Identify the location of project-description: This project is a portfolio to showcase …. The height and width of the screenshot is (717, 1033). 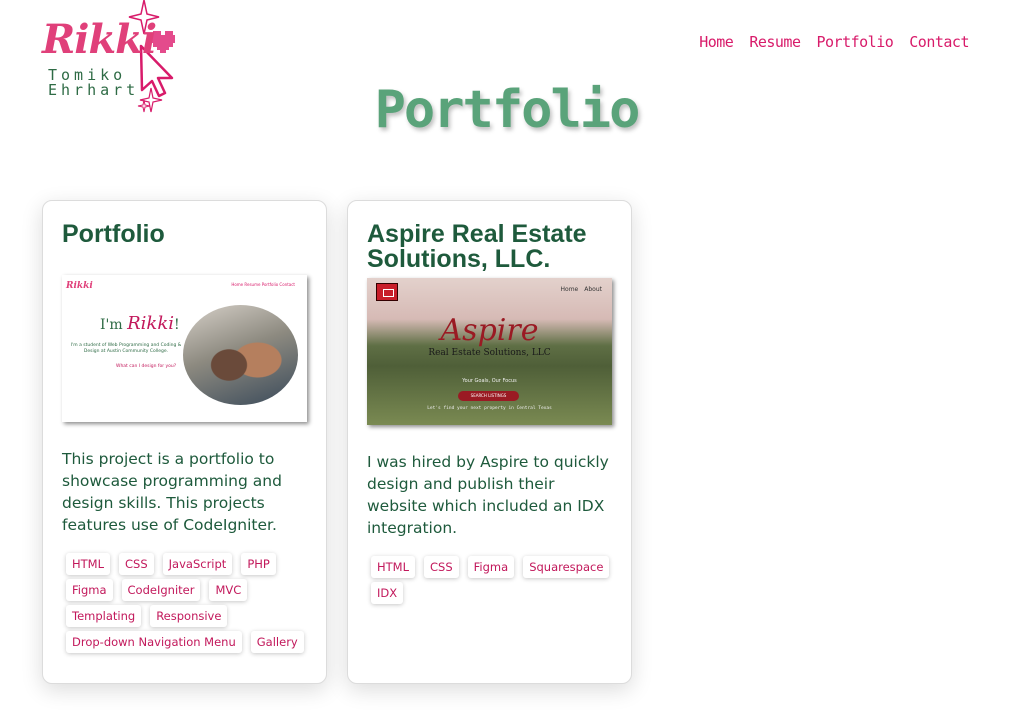
(172, 492).